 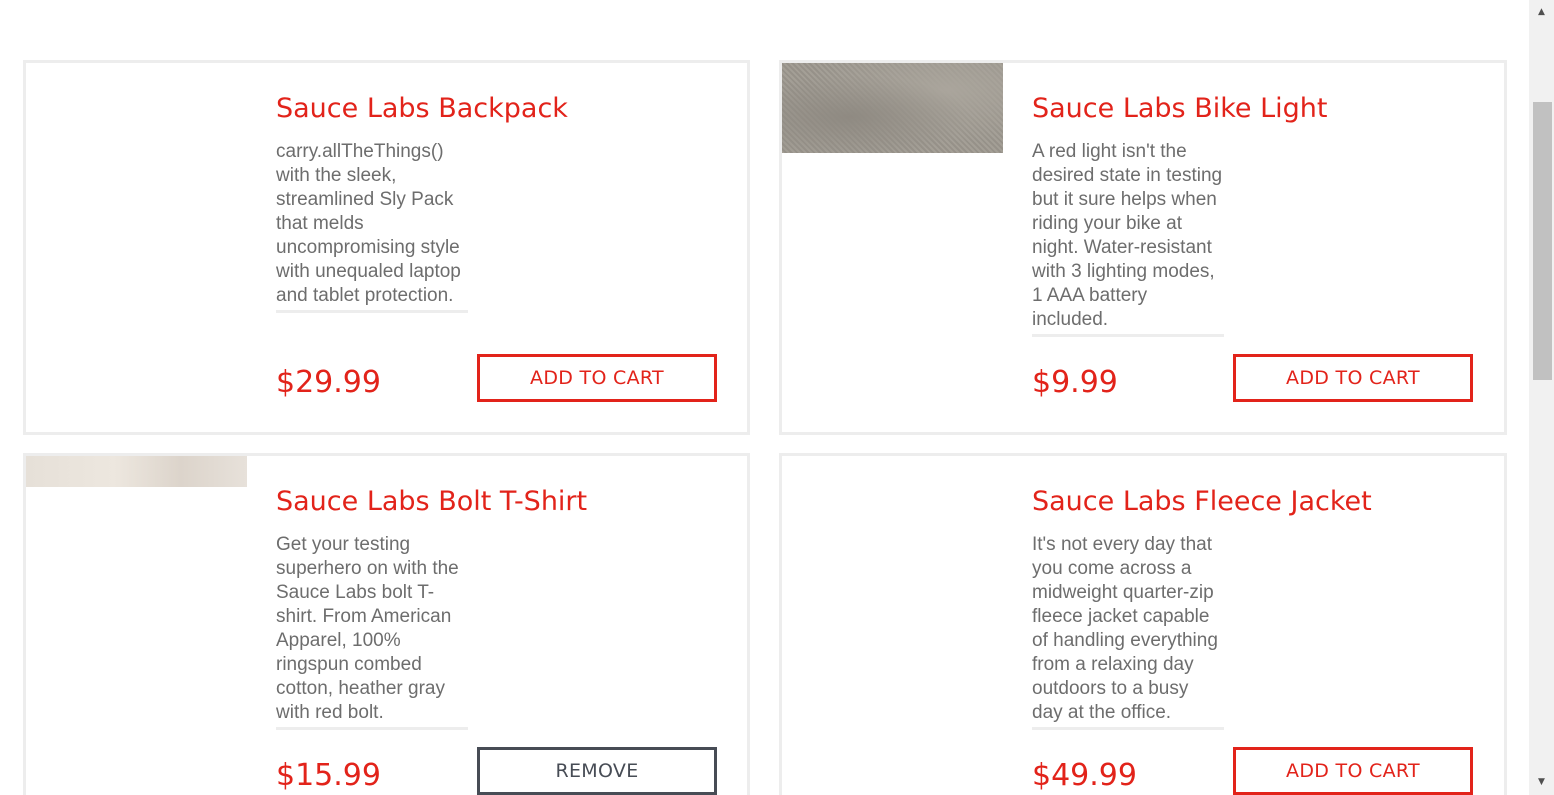 I want to click on scroll-up-arrow-icon: ▲, so click(x=1541, y=12).